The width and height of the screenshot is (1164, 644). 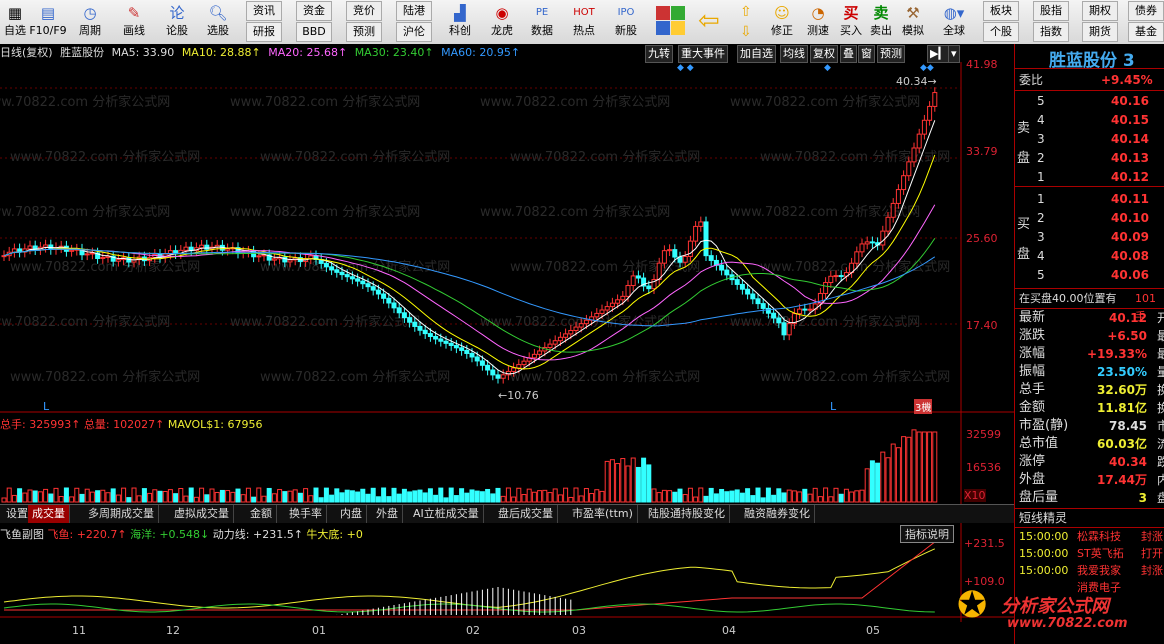 I want to click on sell-order-row: 4 40.15, so click(x=1091, y=120).